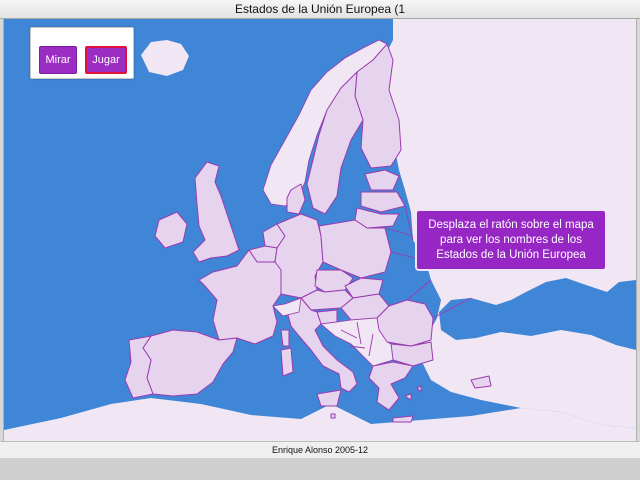 The width and height of the screenshot is (640, 480). Describe the element at coordinates (190, 363) in the screenshot. I see `eu-state-spain` at that location.